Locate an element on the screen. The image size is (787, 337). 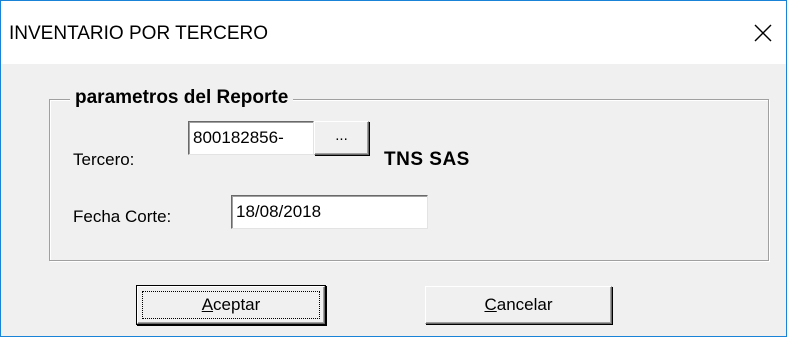
tercero-name: TNS SAS is located at coordinates (427, 159).